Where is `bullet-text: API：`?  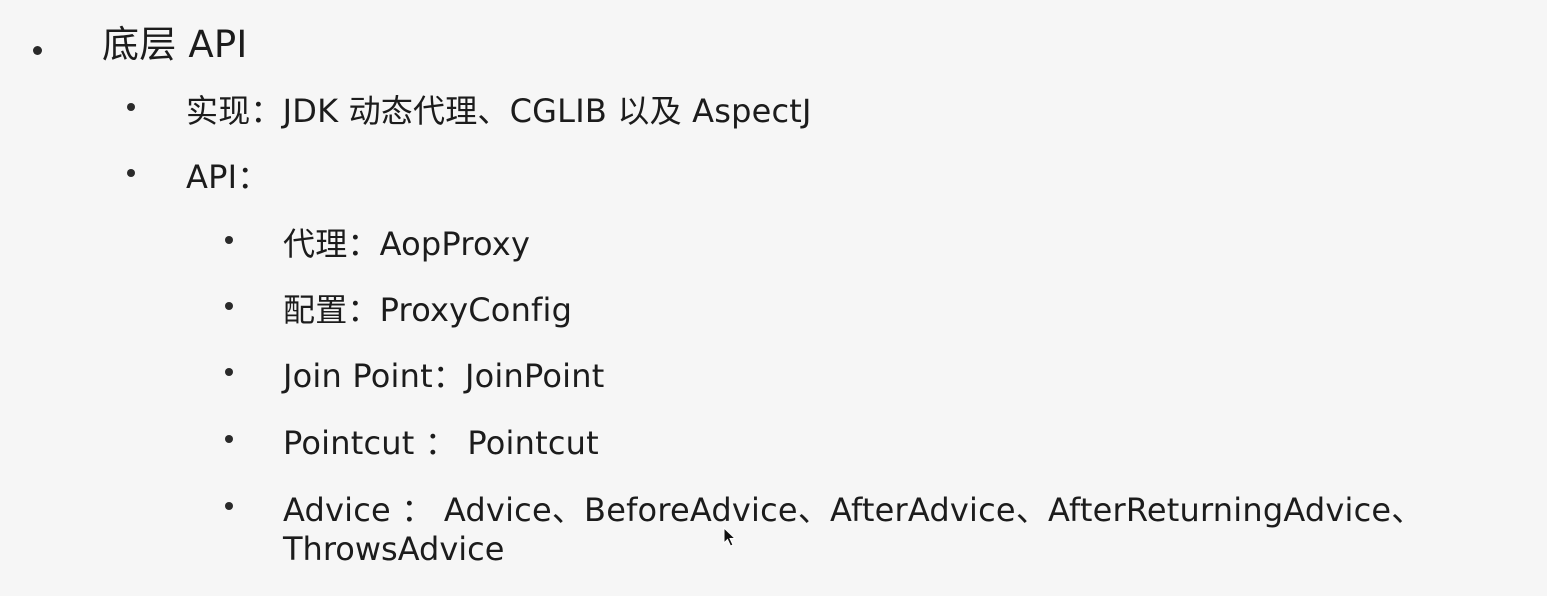
bullet-text: API： is located at coordinates (228, 177).